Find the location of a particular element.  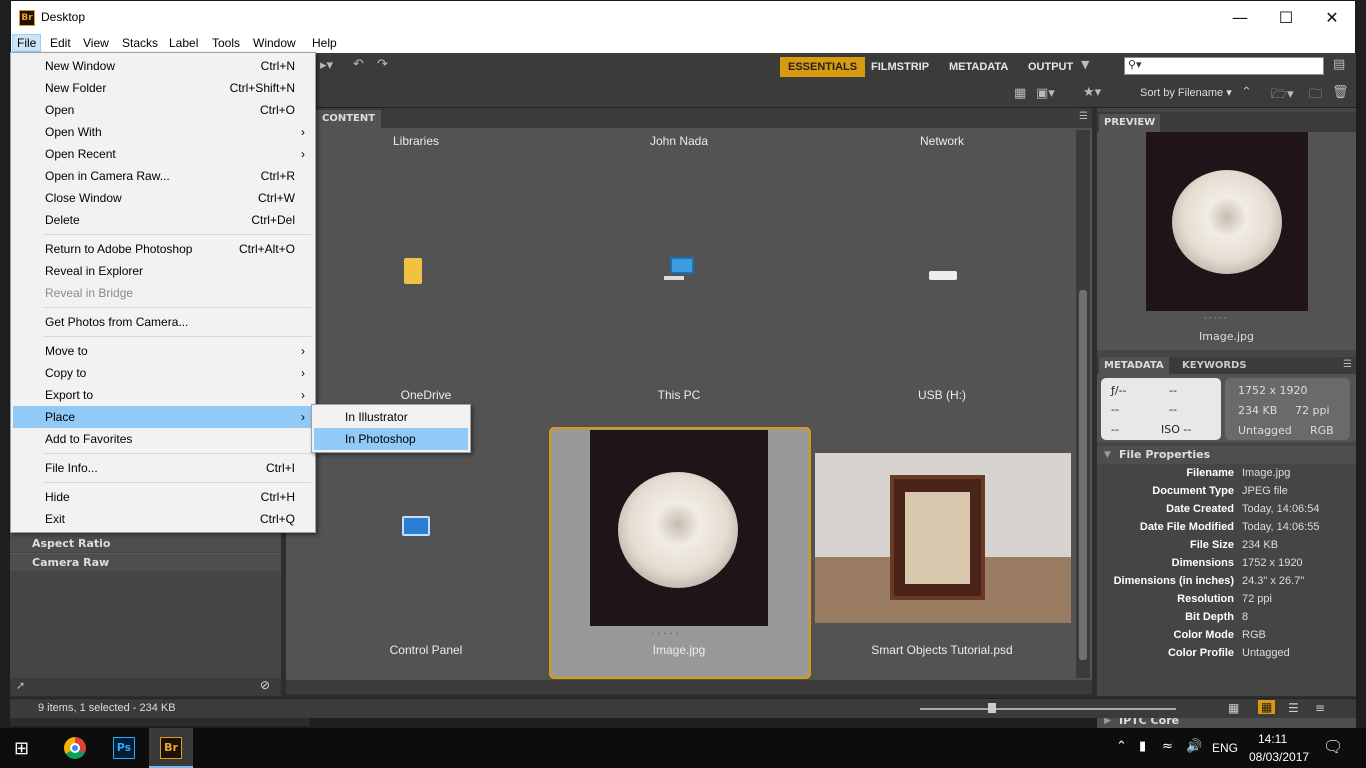

refine-icon: ▸▾ is located at coordinates (326, 65).